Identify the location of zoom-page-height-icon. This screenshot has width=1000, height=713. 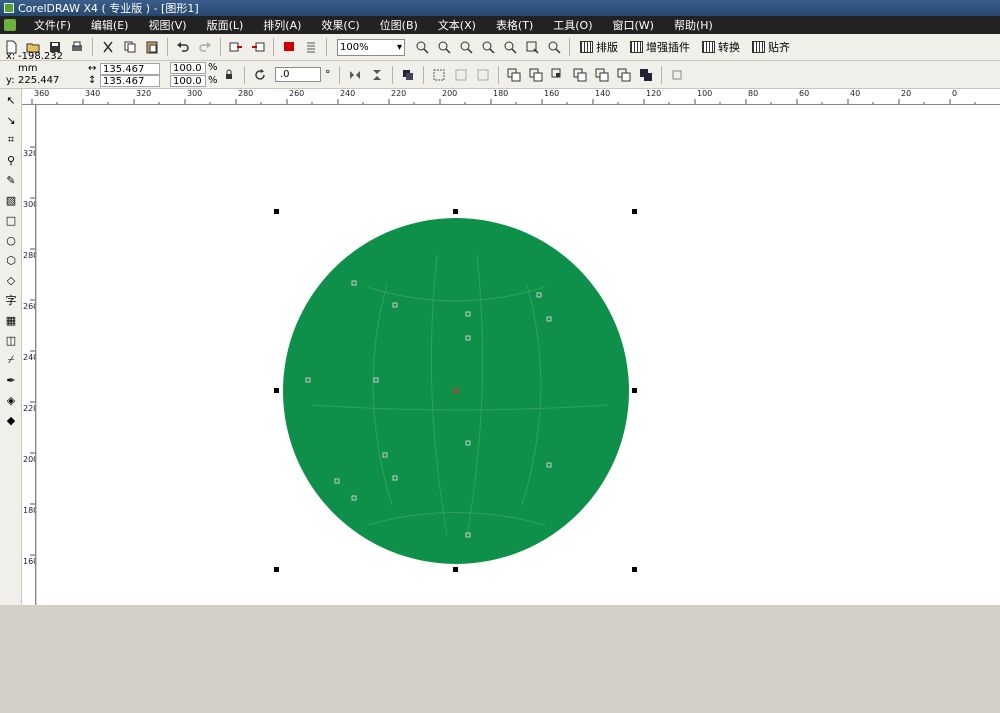
(554, 47).